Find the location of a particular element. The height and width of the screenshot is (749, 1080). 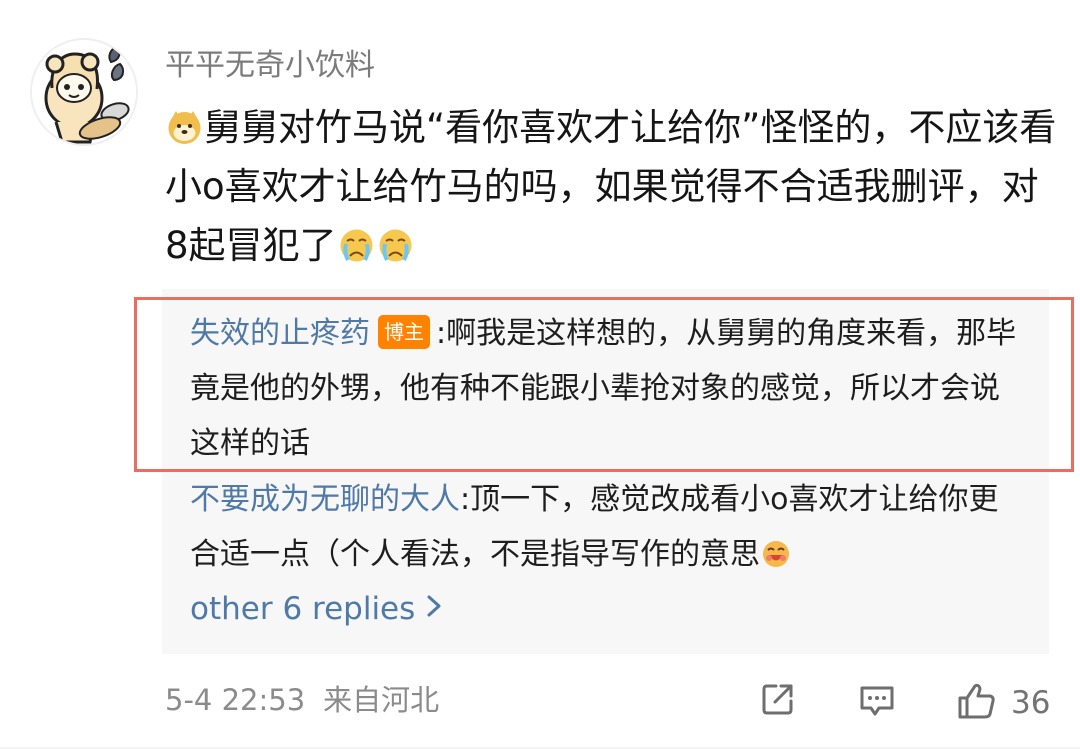

share-button is located at coordinates (778, 701).